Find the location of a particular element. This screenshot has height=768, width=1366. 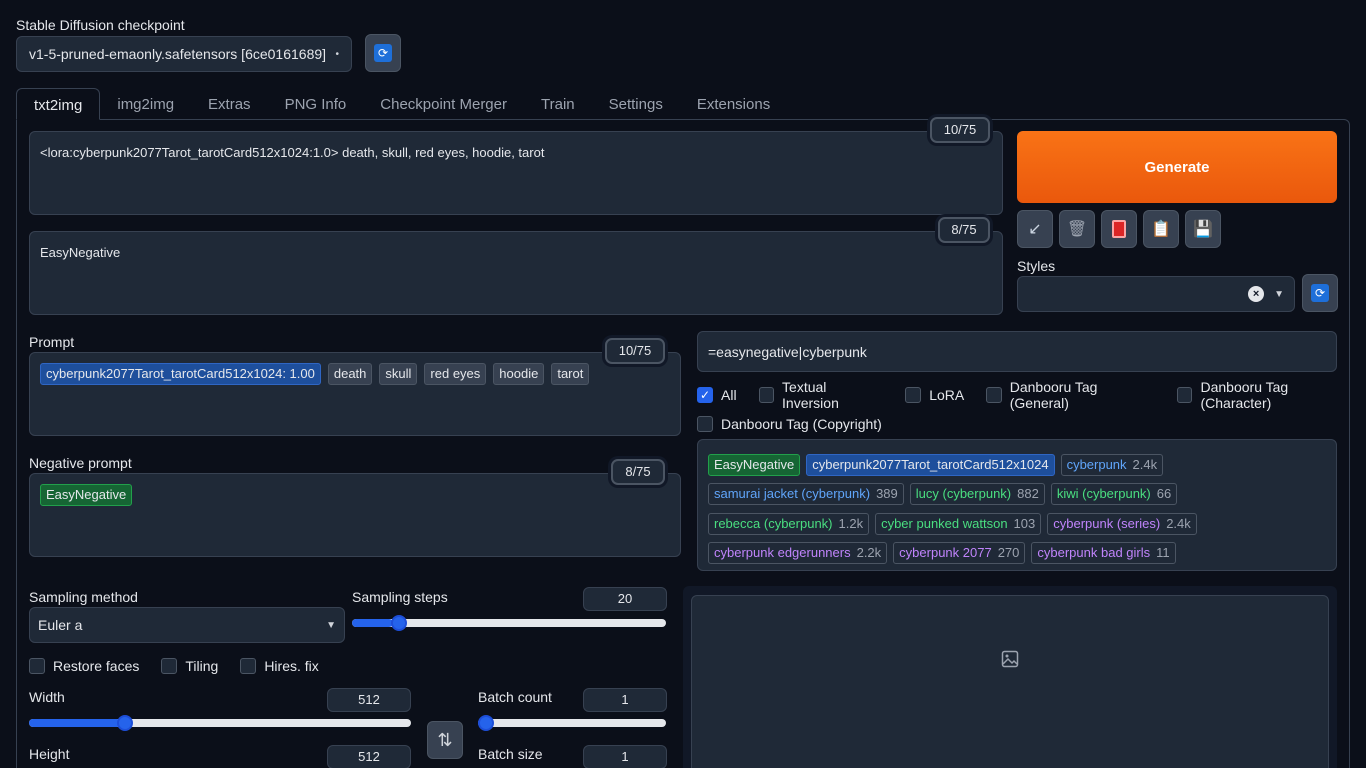

slider-fill is located at coordinates (372, 623).